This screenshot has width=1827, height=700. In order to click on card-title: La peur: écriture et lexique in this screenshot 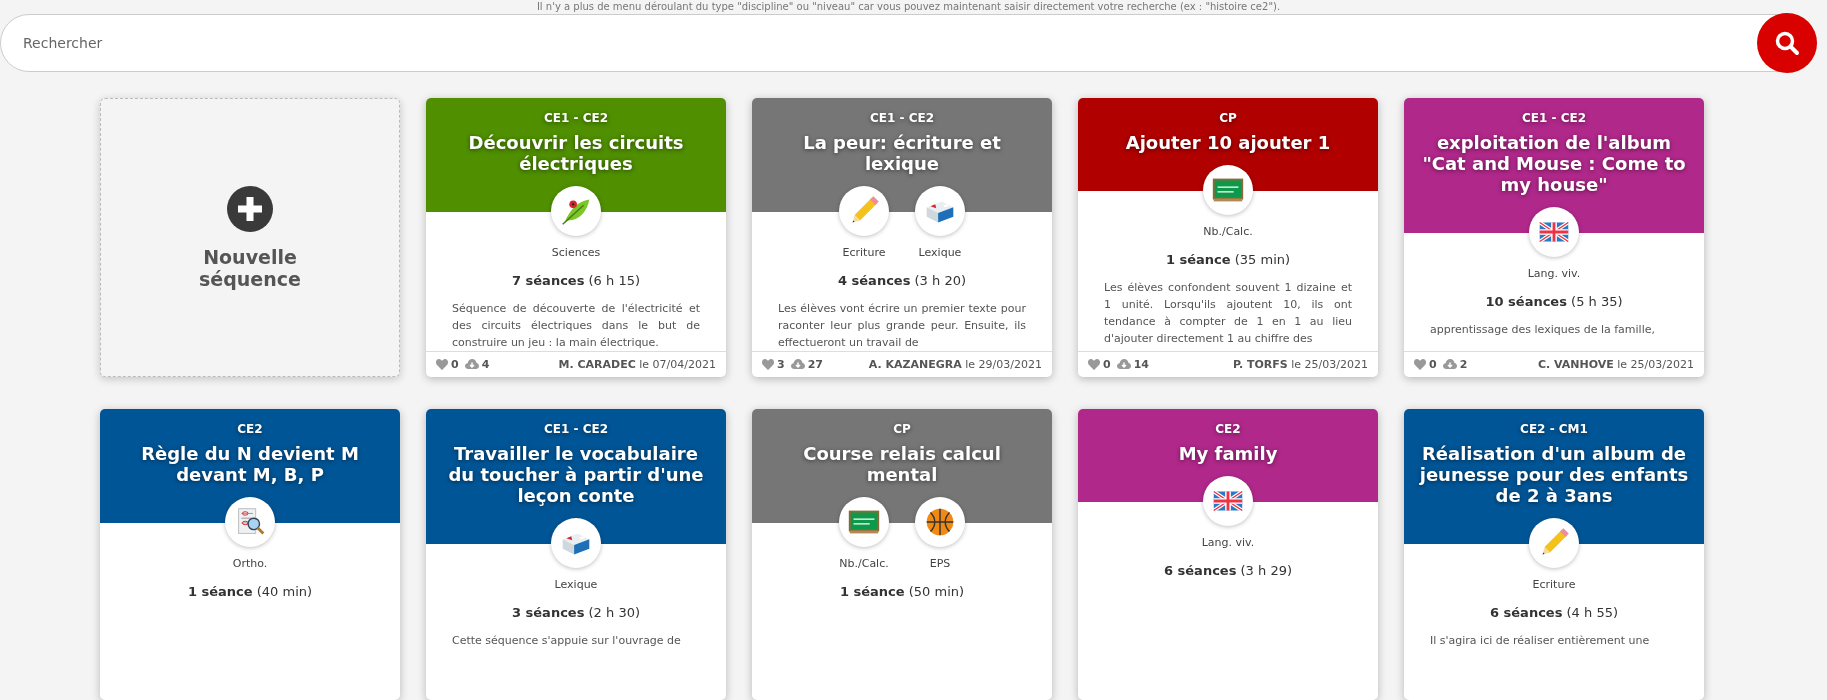, I will do `click(902, 153)`.